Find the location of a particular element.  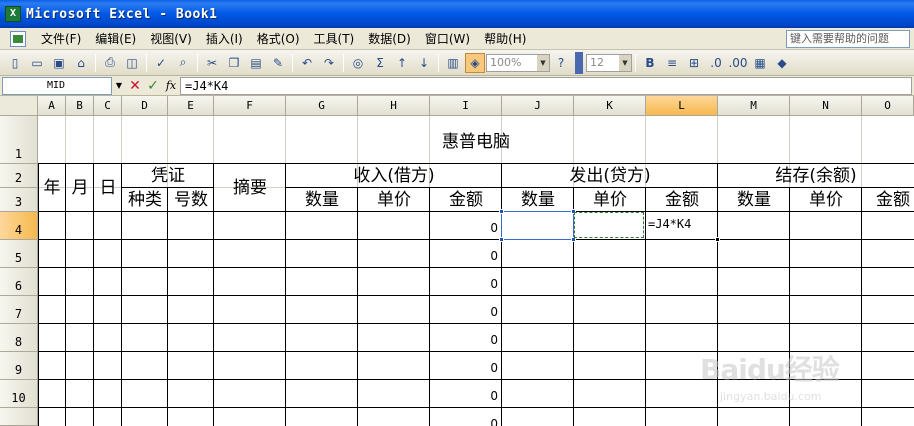

column-header-g: G is located at coordinates (322, 106).